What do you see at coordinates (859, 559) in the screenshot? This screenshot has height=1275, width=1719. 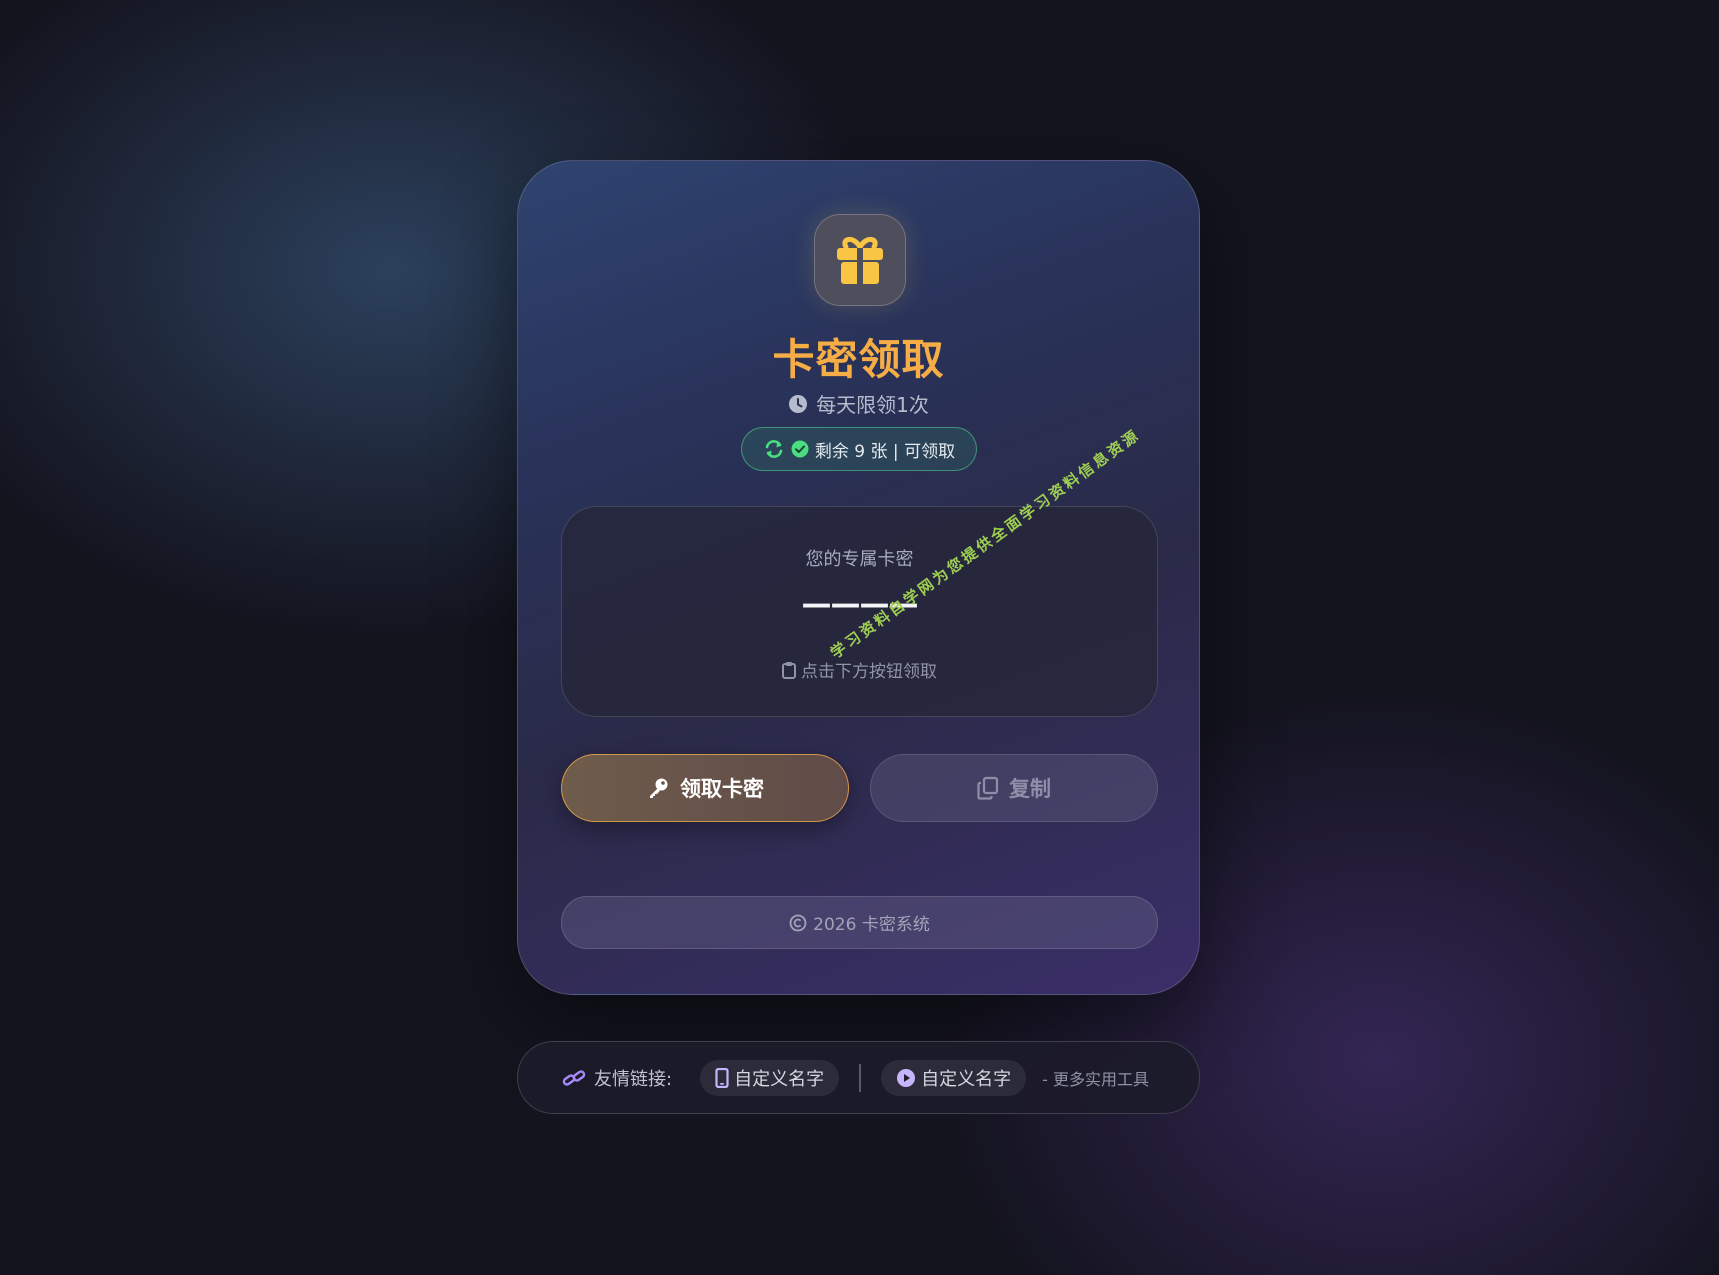 I see `code-label: 您的专属卡密` at bounding box center [859, 559].